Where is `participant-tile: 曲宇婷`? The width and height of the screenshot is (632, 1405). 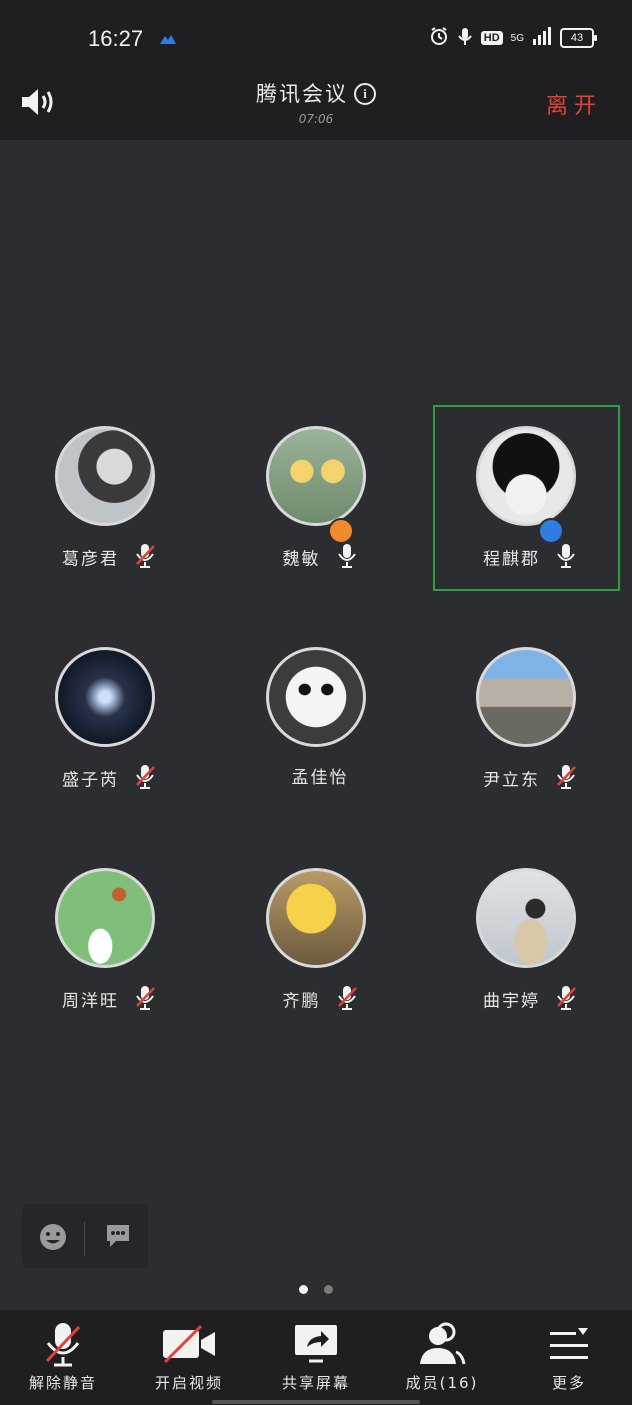
participant-tile: 曲宇婷 is located at coordinates (530, 930).